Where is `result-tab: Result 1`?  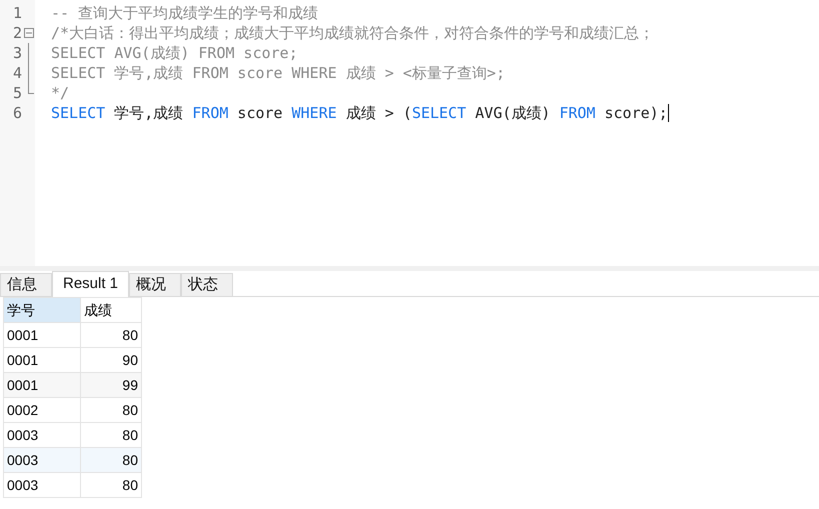 result-tab: Result 1 is located at coordinates (91, 284).